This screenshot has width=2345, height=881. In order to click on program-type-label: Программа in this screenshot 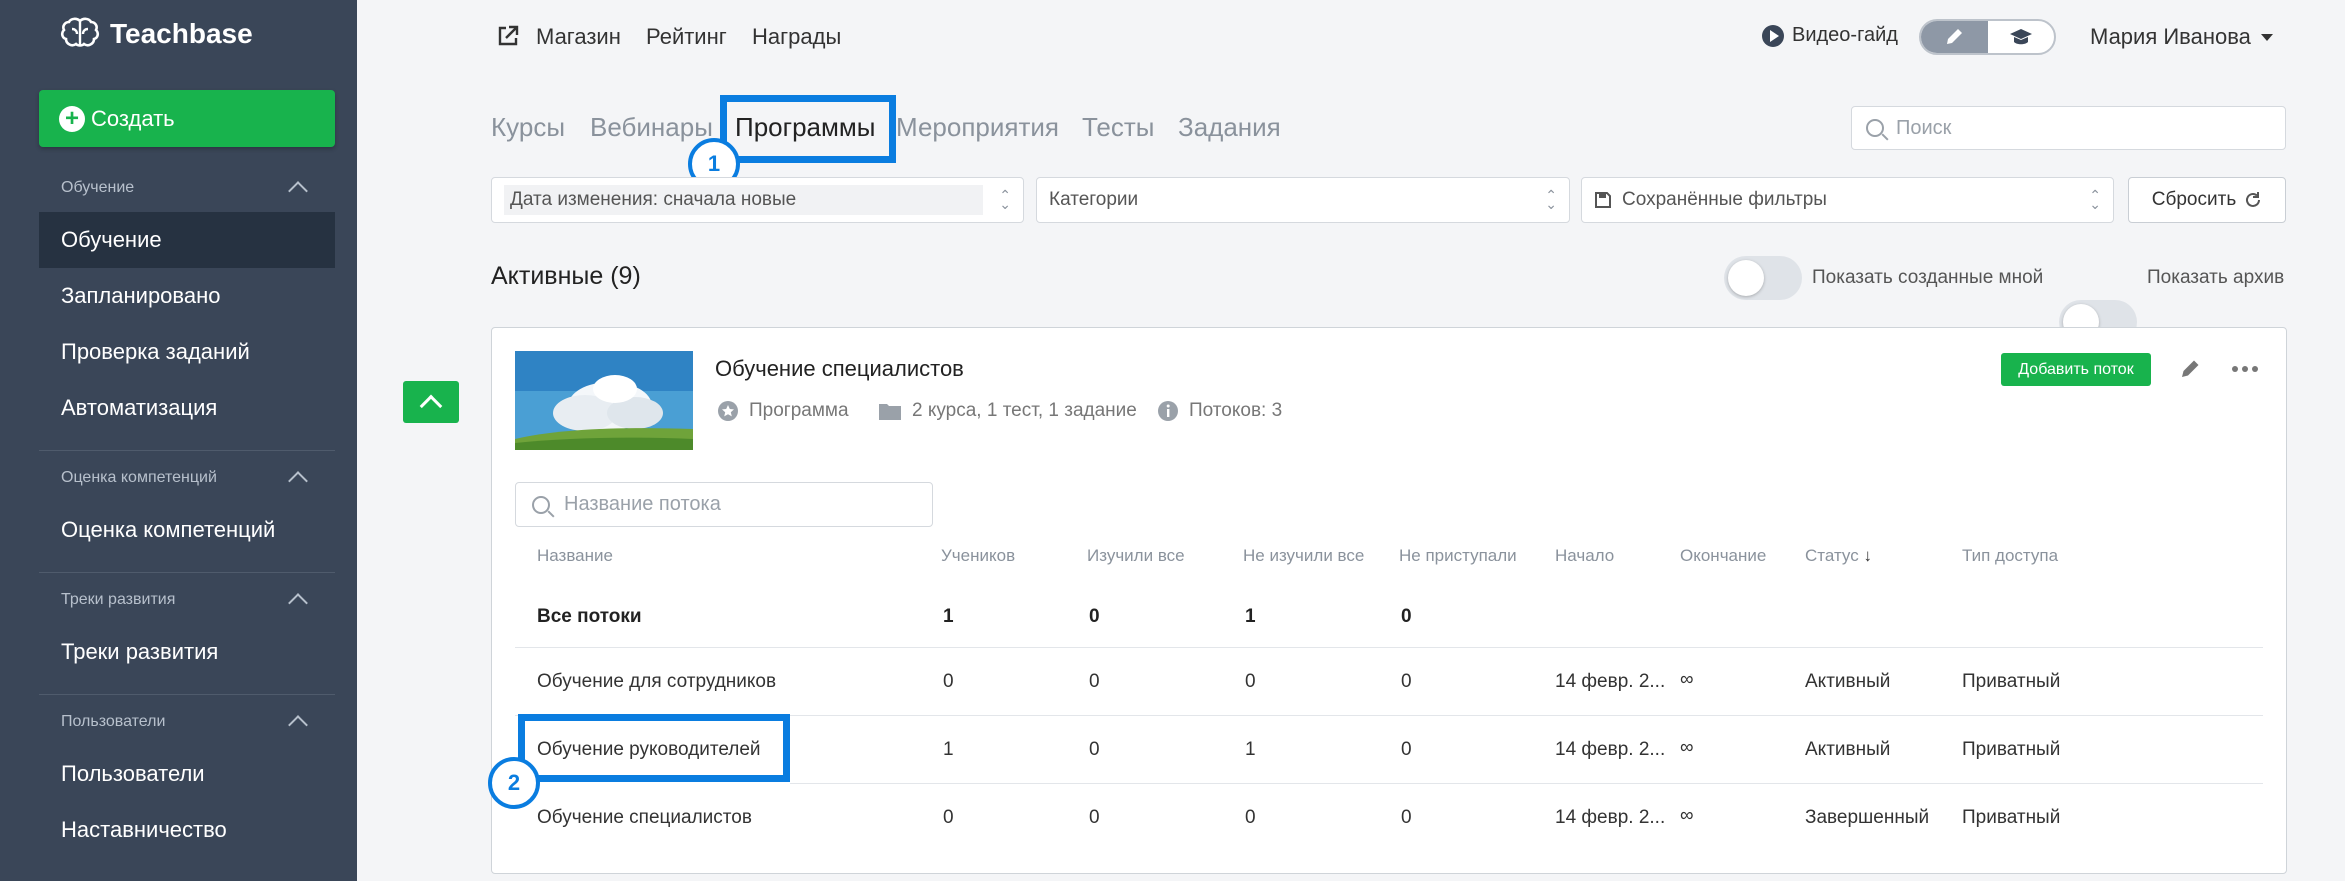, I will do `click(799, 410)`.